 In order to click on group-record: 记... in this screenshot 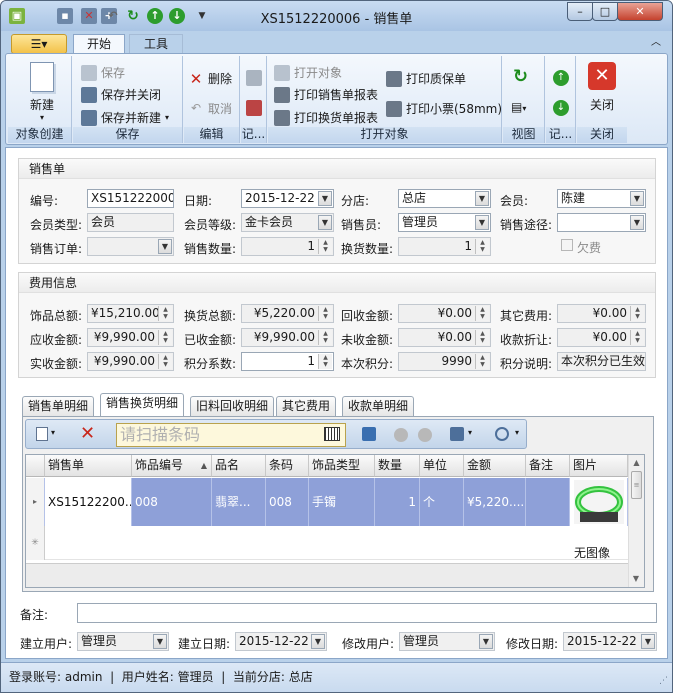, I will do `click(254, 99)`.